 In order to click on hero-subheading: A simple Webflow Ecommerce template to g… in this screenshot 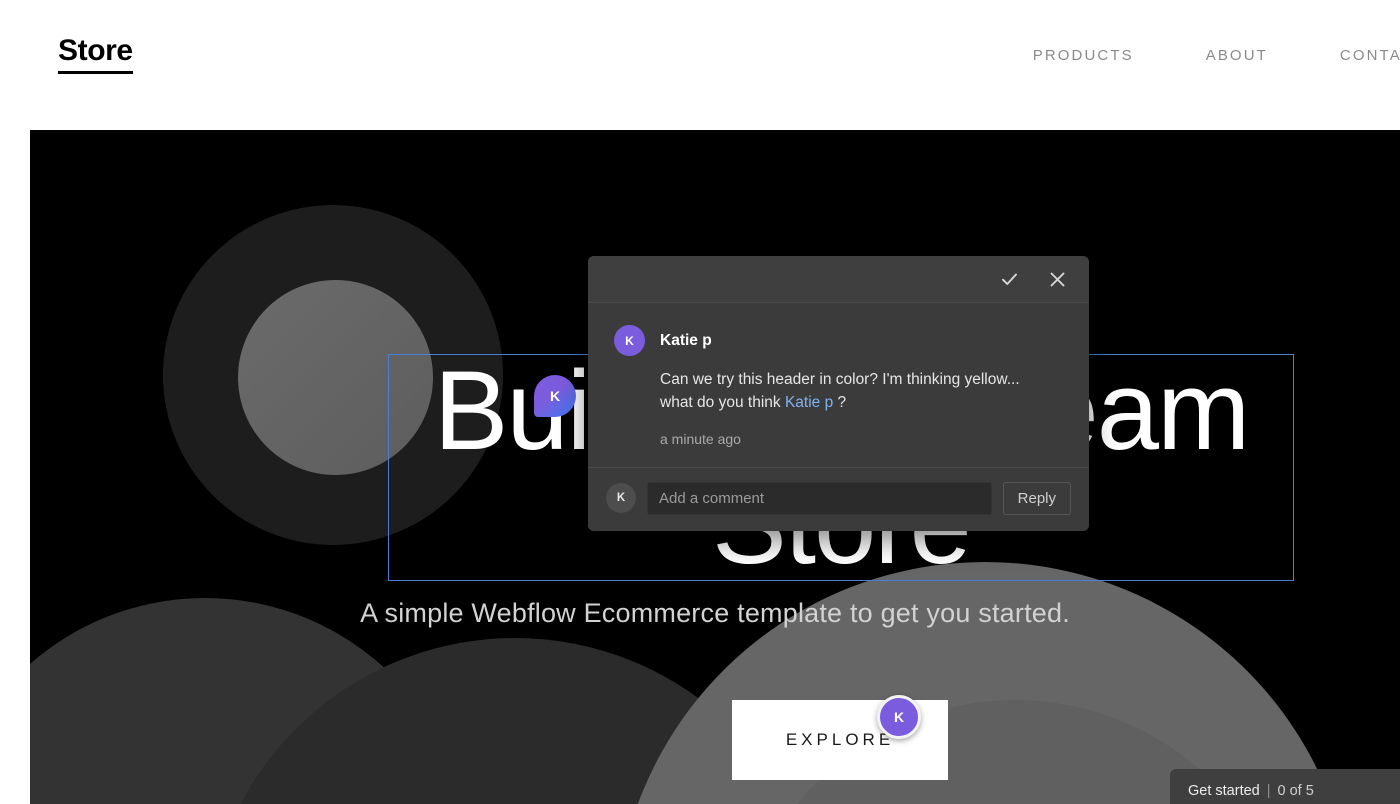, I will do `click(715, 613)`.